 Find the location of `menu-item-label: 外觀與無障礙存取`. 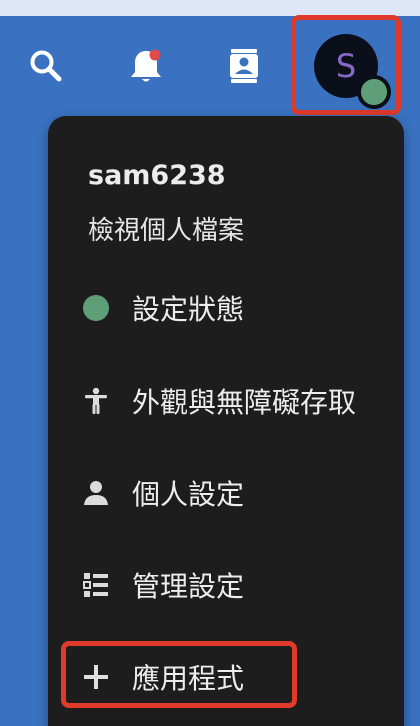

menu-item-label: 外觀與無障礙存取 is located at coordinates (244, 402).